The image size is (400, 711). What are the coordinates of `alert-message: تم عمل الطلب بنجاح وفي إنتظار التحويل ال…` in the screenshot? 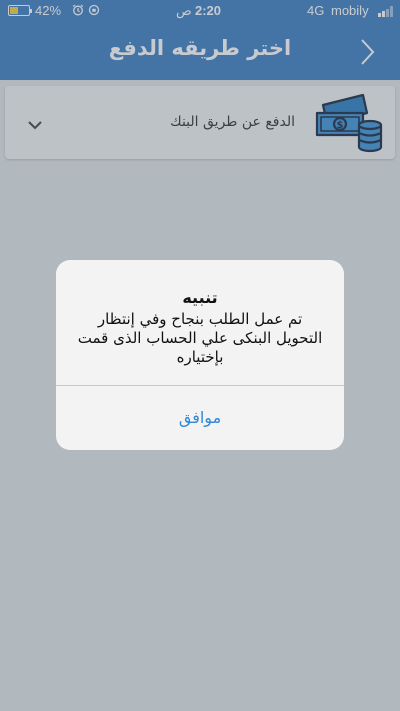 It's located at (200, 338).